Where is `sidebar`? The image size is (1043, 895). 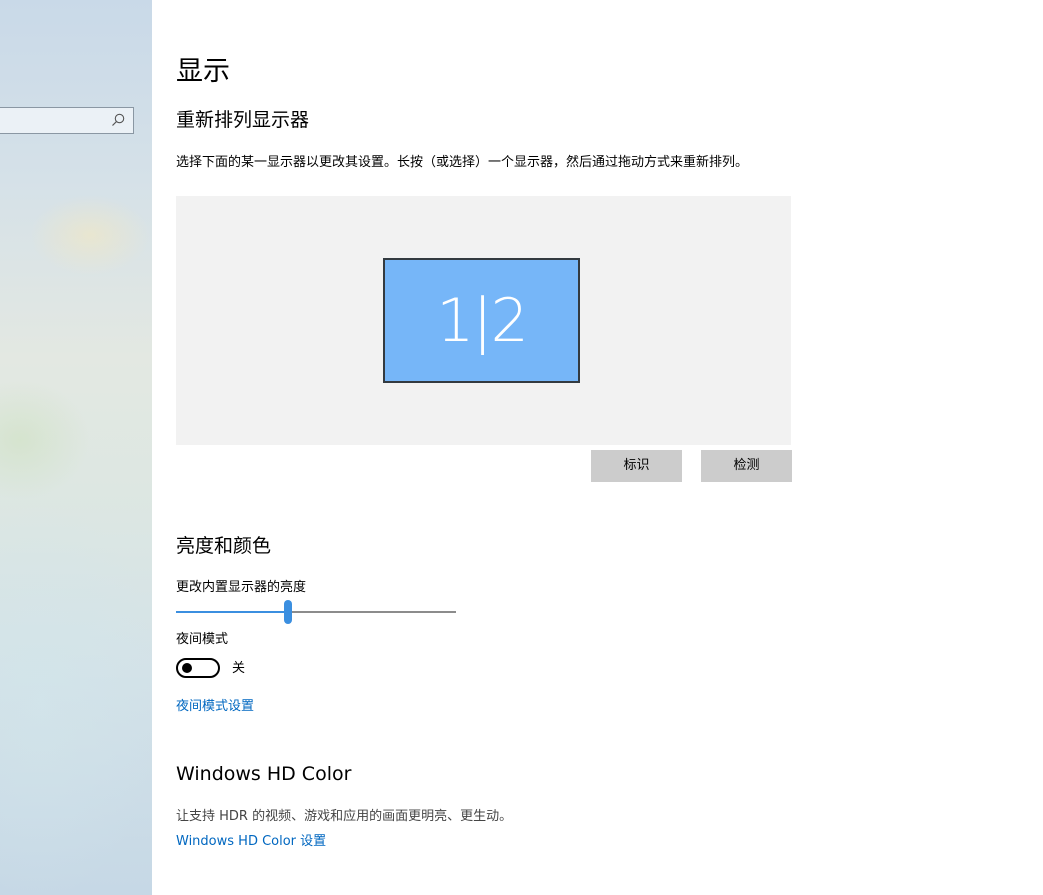
sidebar is located at coordinates (76, 447).